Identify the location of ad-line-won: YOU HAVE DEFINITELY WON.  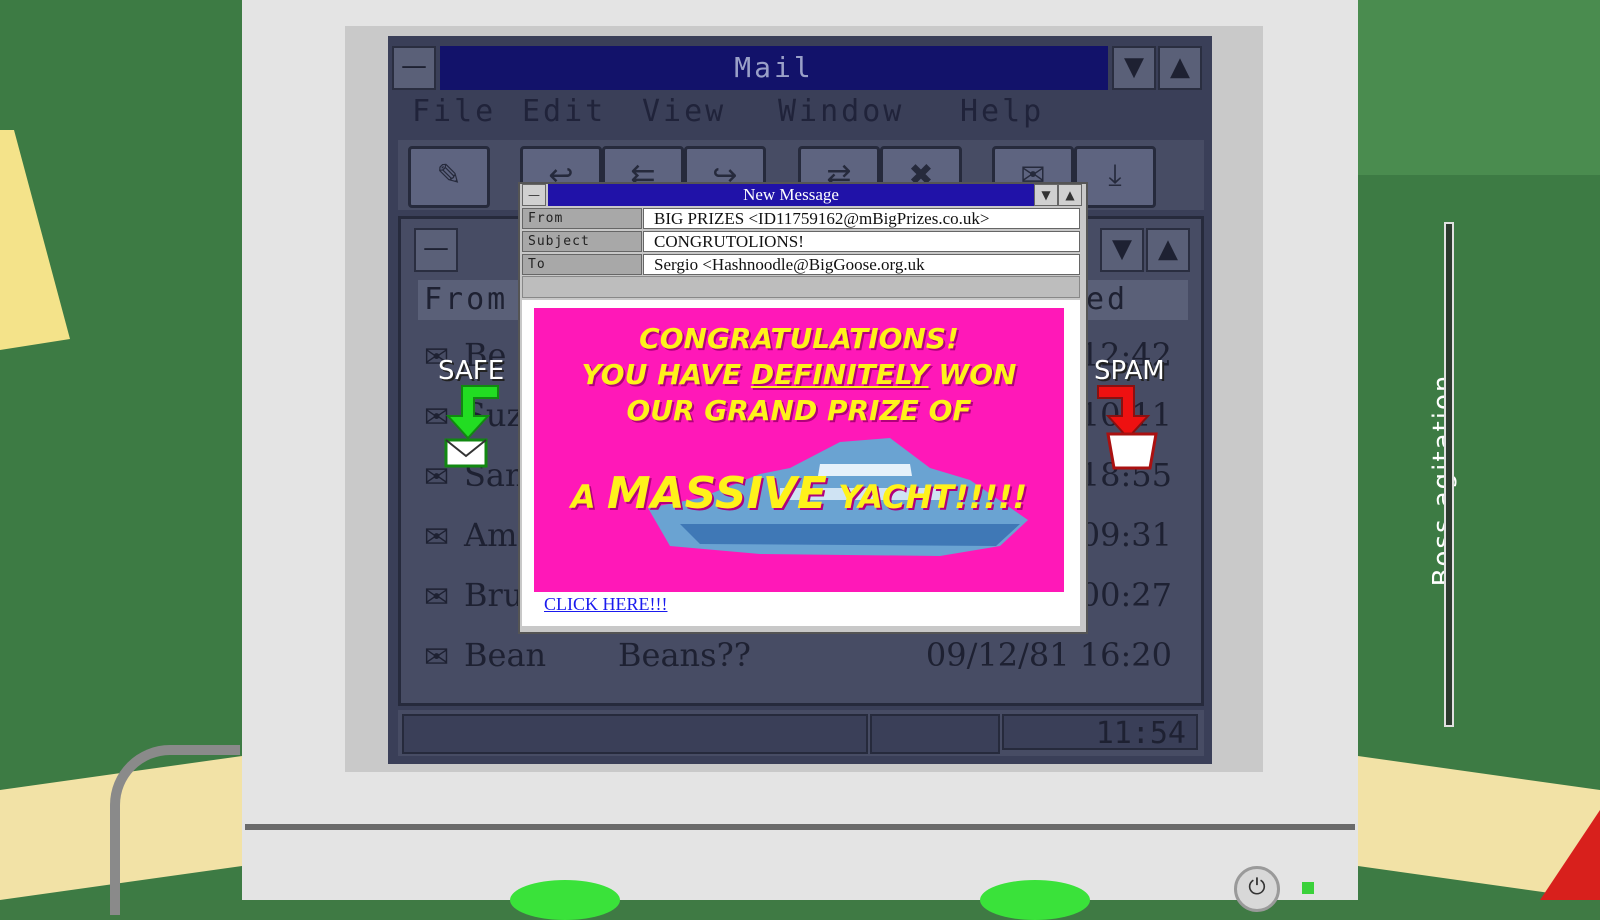
(799, 374).